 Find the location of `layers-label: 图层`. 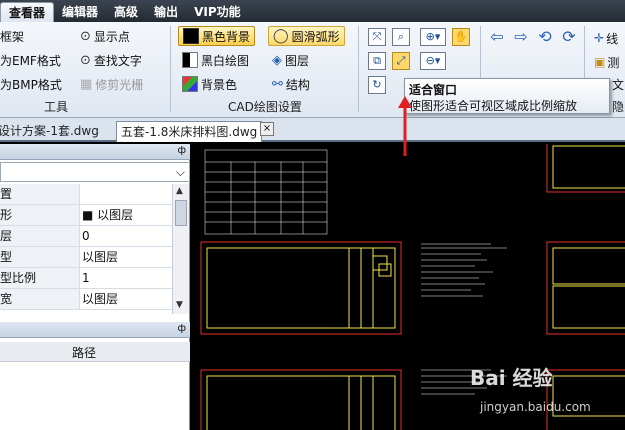

layers-label: 图层 is located at coordinates (297, 60).